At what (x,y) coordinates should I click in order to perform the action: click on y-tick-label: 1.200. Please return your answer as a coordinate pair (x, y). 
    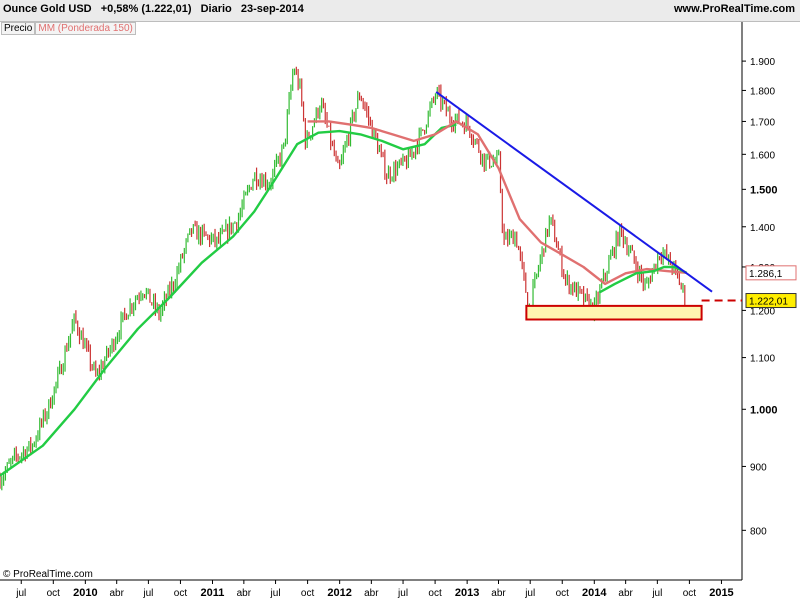
    Looking at the image, I should click on (762, 311).